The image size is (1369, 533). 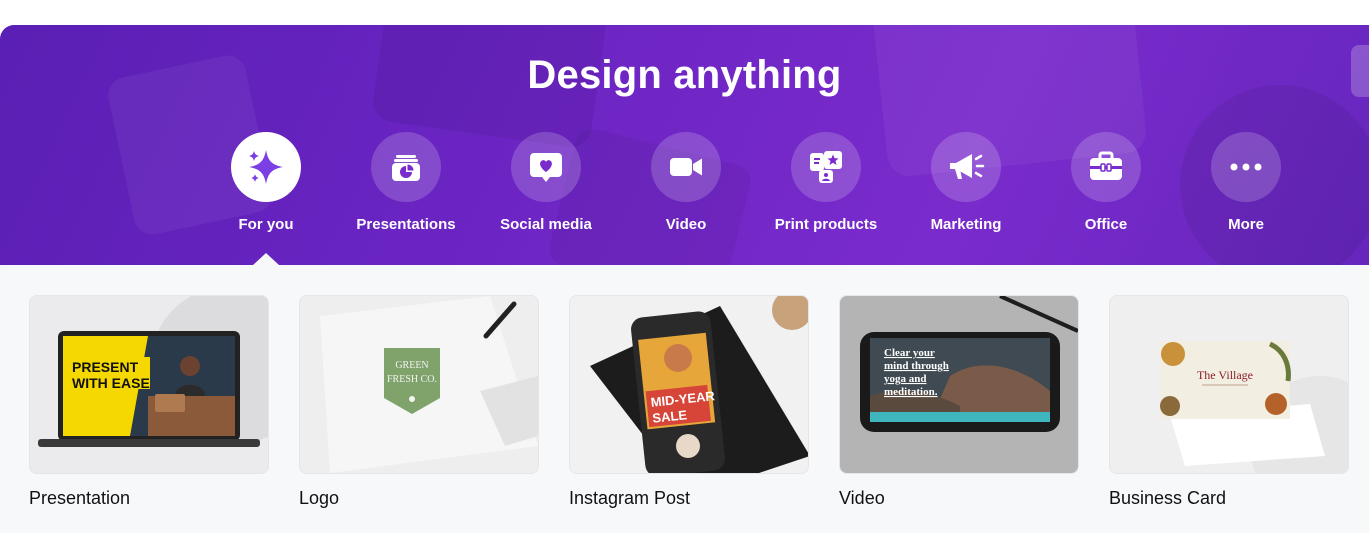 I want to click on sparkle-icon, so click(x=266, y=167).